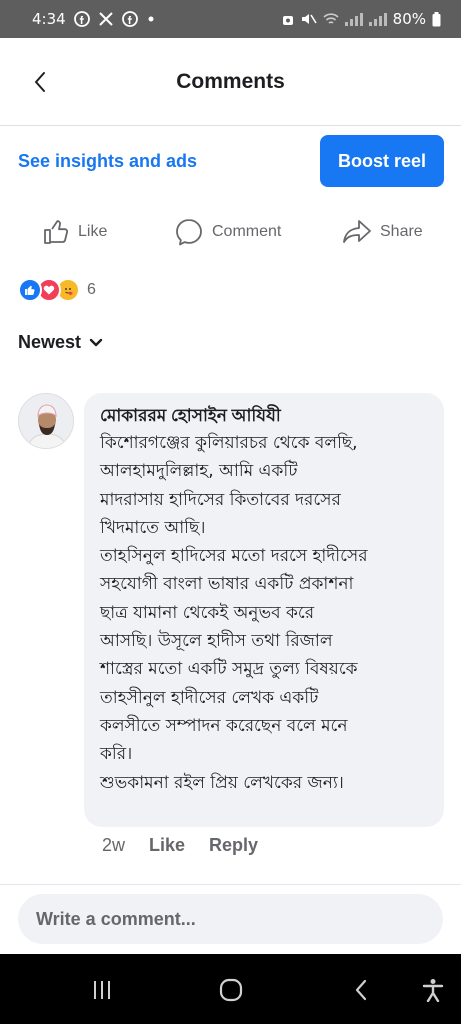 This screenshot has width=461, height=1024. Describe the element at coordinates (409, 19) in the screenshot. I see `battery-percent: 80%` at that location.